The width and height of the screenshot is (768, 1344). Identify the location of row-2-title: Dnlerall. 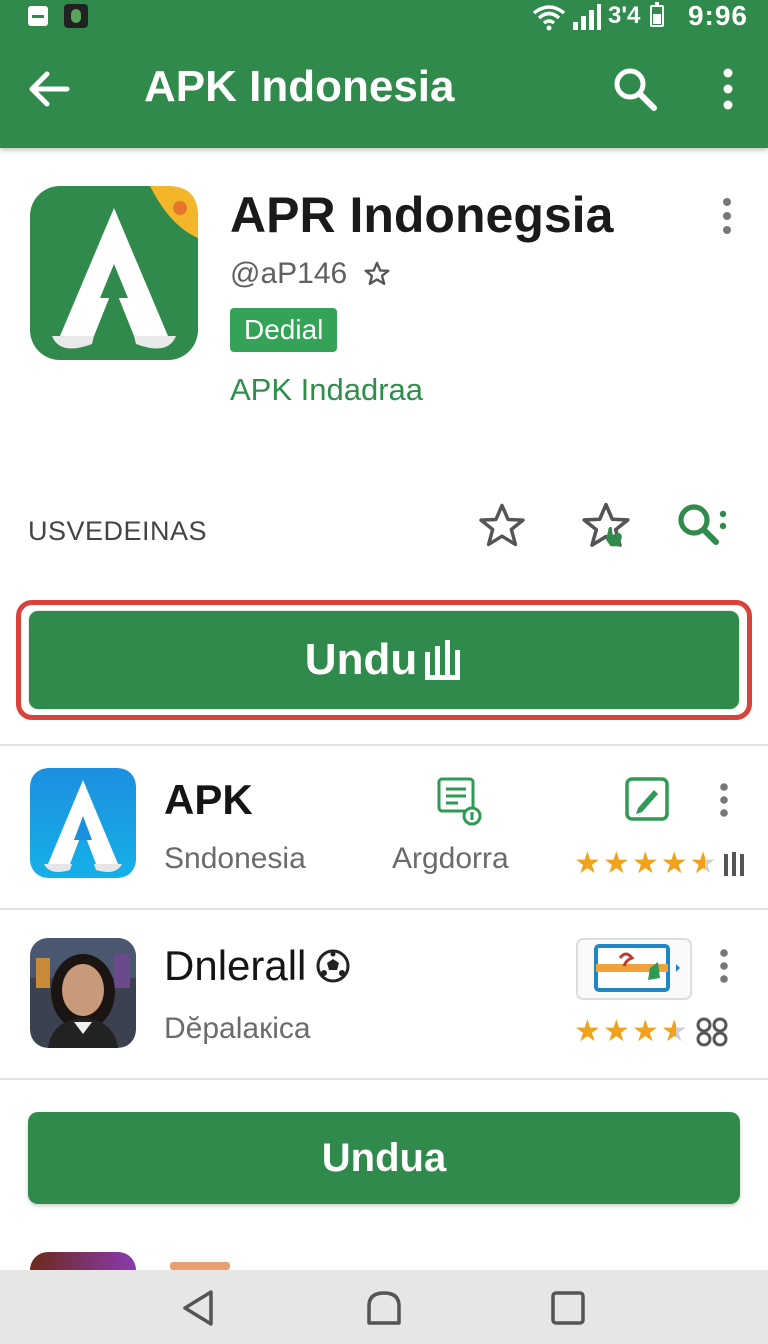
(235, 965).